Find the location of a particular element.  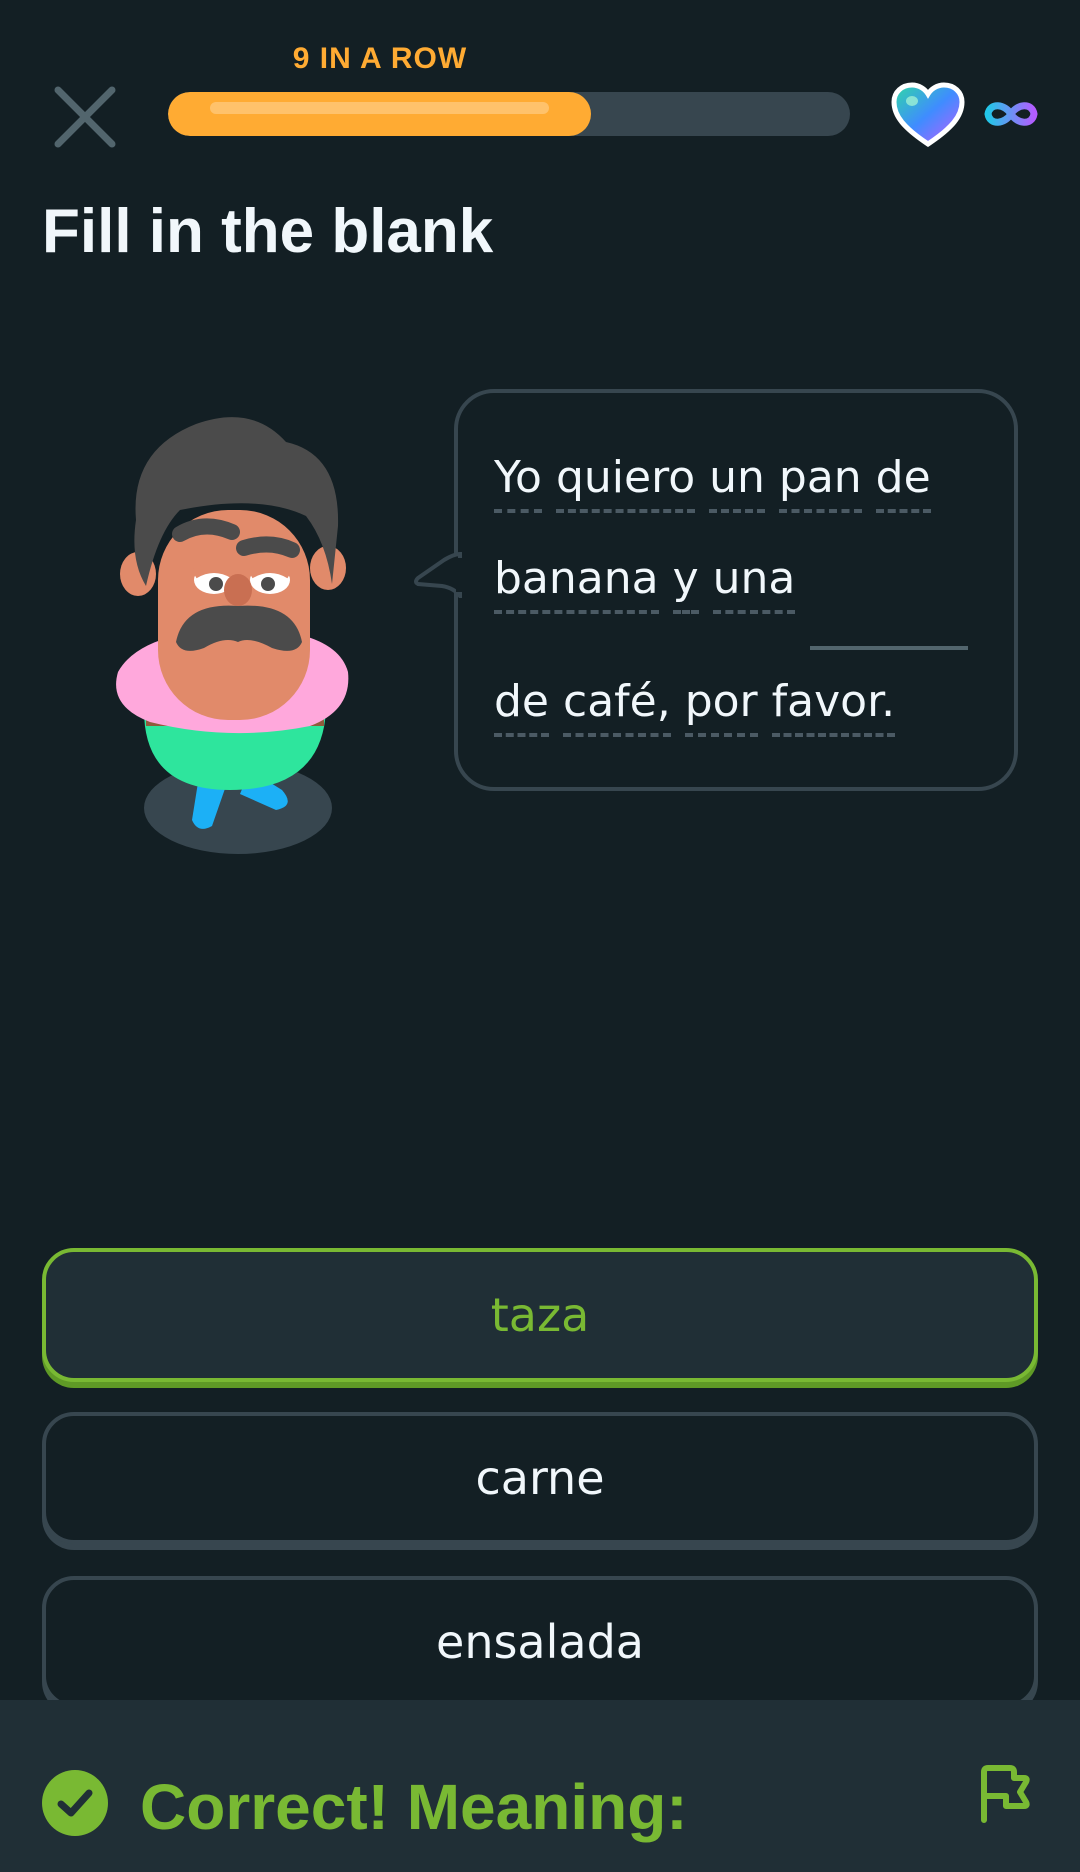

check-circle-icon is located at coordinates (75, 1803).